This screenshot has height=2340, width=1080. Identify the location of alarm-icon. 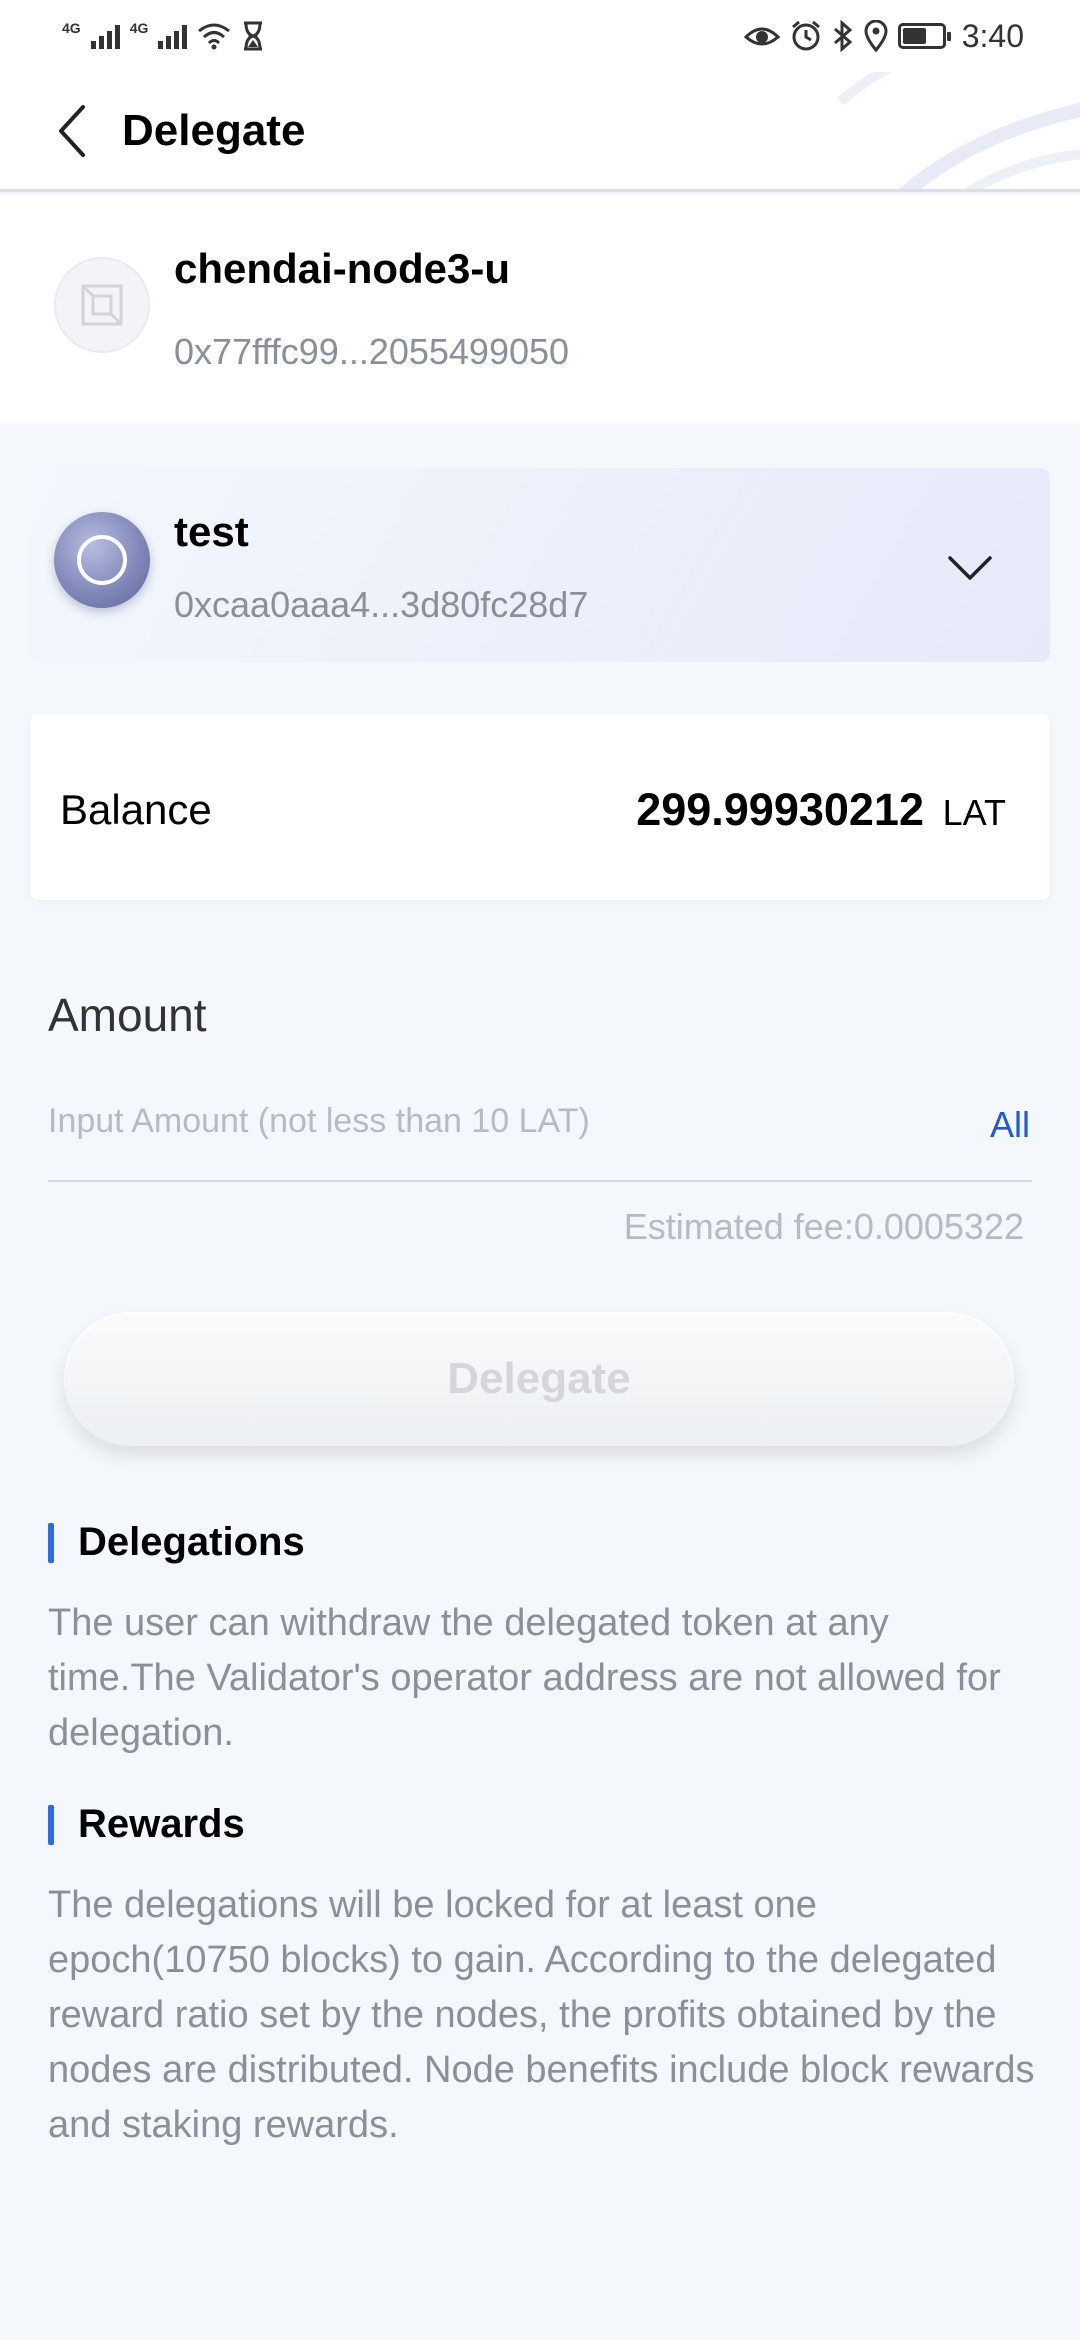
(805, 35).